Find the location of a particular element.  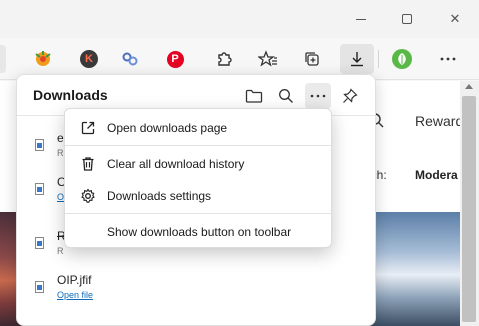

collections-icon is located at coordinates (312, 59).